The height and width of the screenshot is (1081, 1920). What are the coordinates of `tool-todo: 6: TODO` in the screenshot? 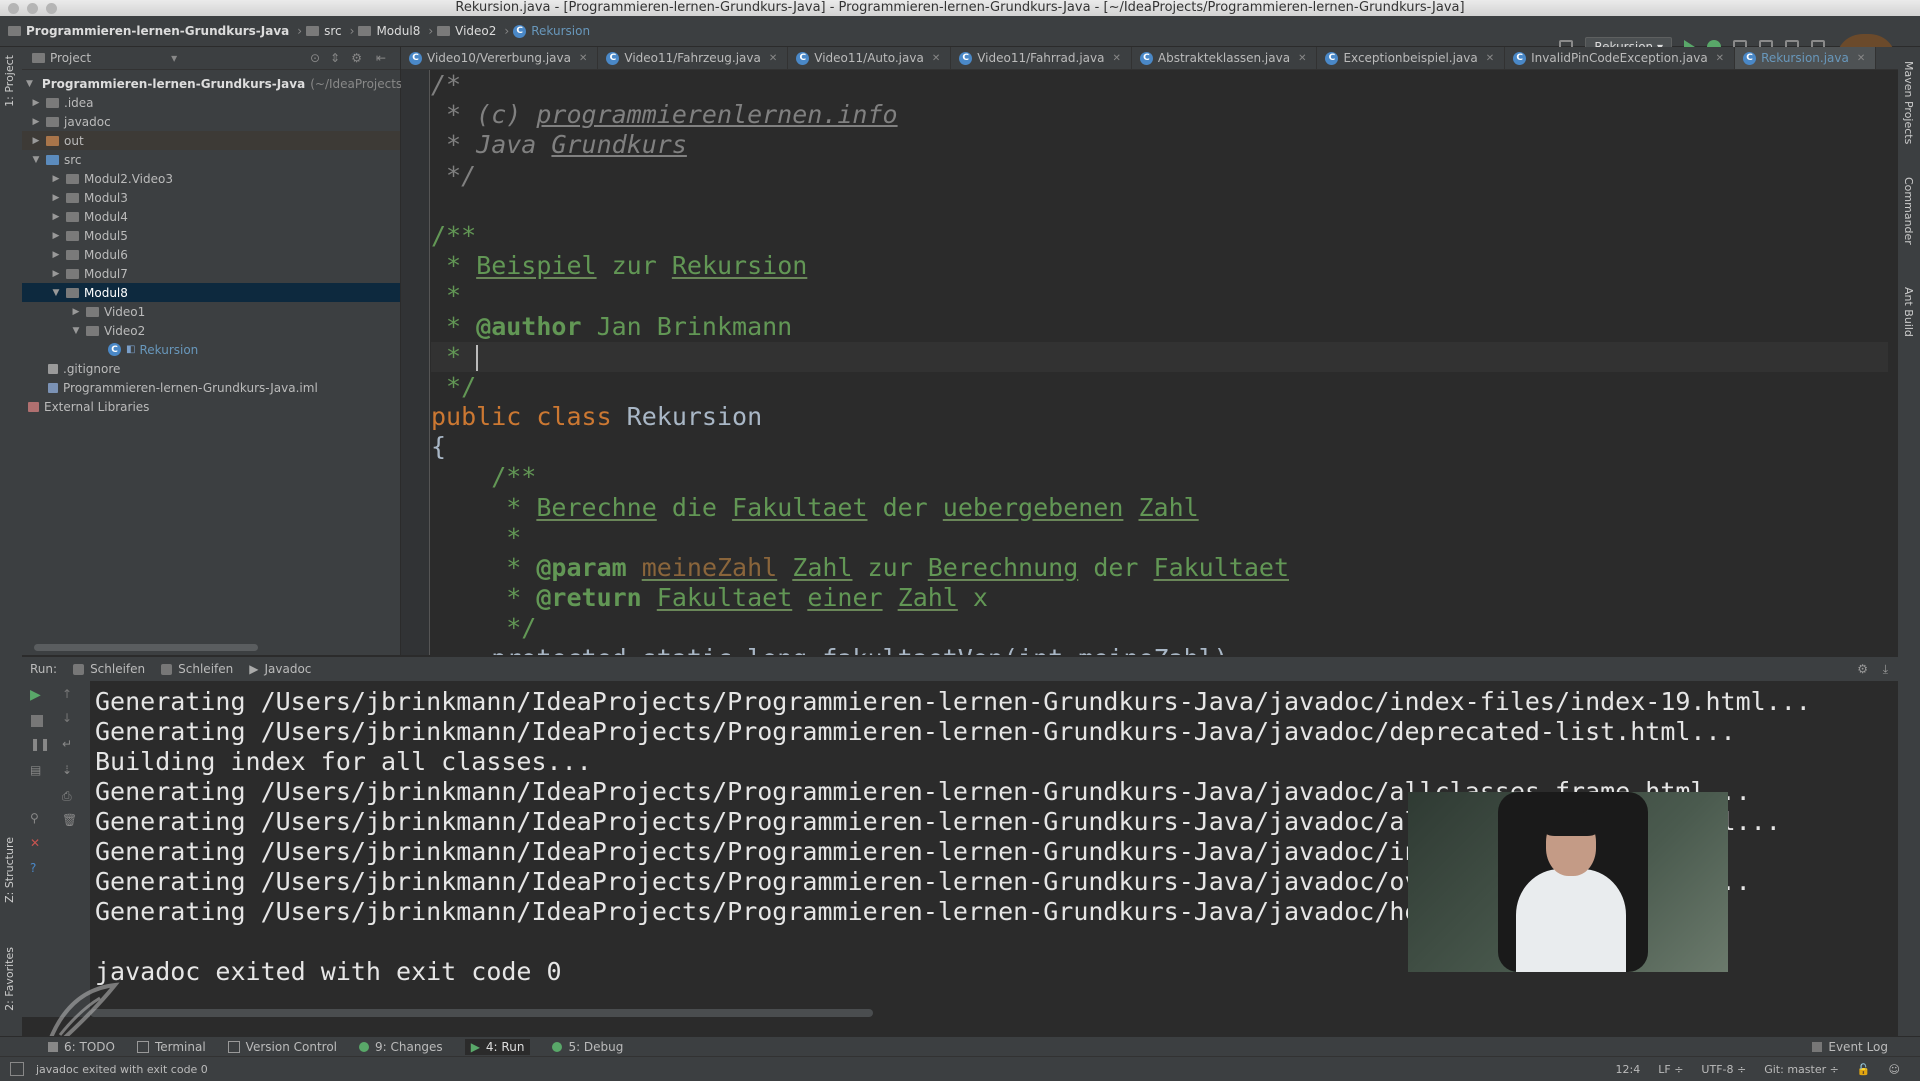 It's located at (81, 1047).